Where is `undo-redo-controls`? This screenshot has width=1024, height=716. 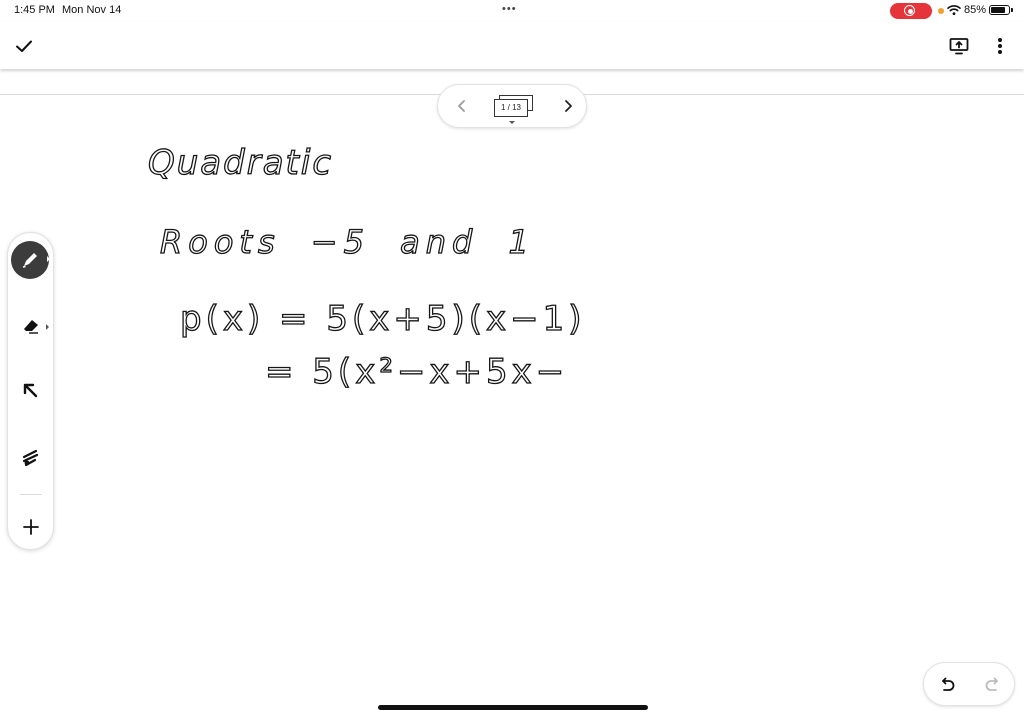 undo-redo-controls is located at coordinates (969, 684).